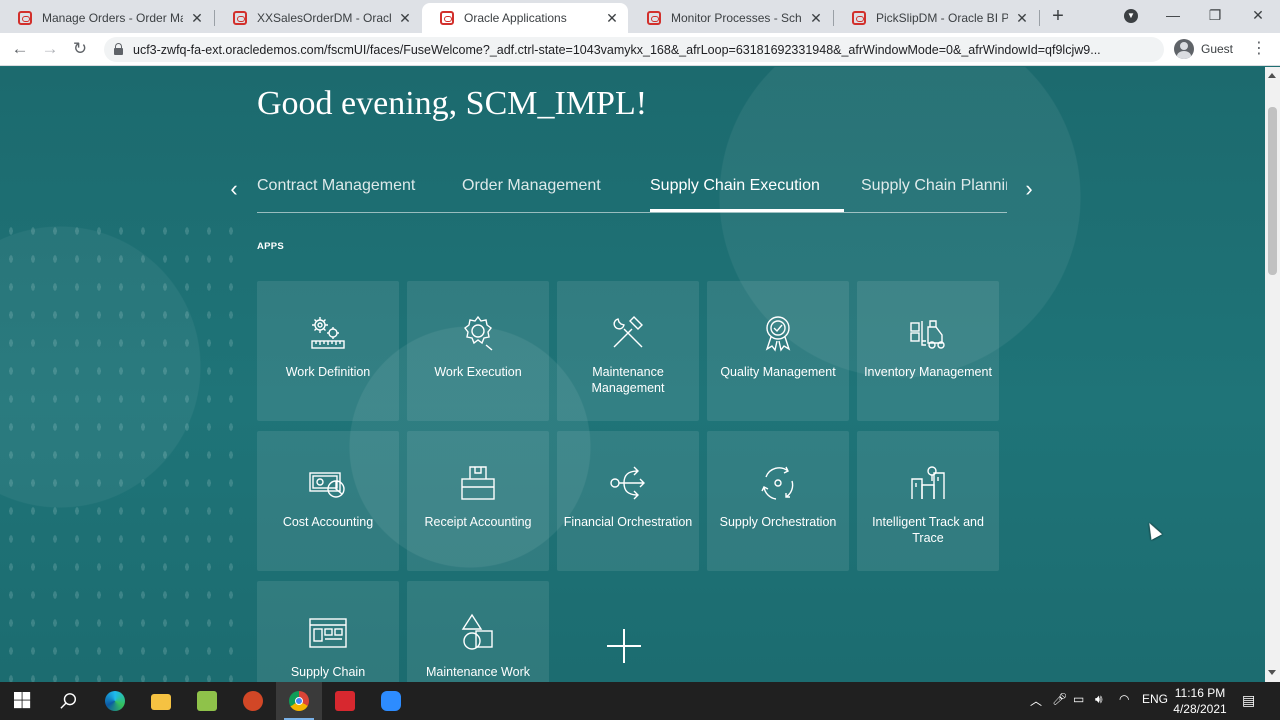 This screenshot has width=1280, height=720. Describe the element at coordinates (628, 380) in the screenshot. I see `app-tile-label: Maintenance Management` at that location.